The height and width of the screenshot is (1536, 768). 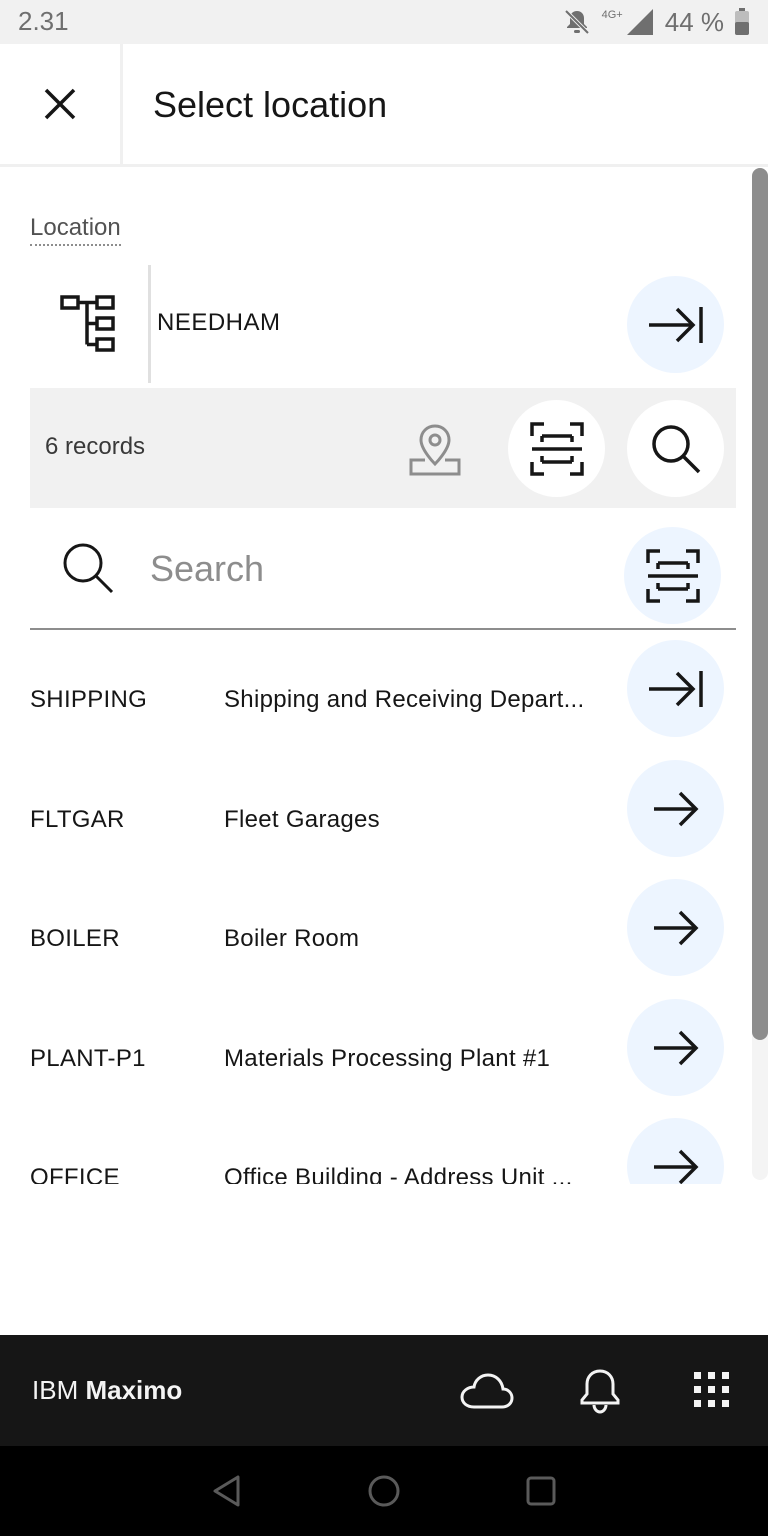 I want to click on status-bar: 2.31 4G+ 44 %, so click(x=384, y=22).